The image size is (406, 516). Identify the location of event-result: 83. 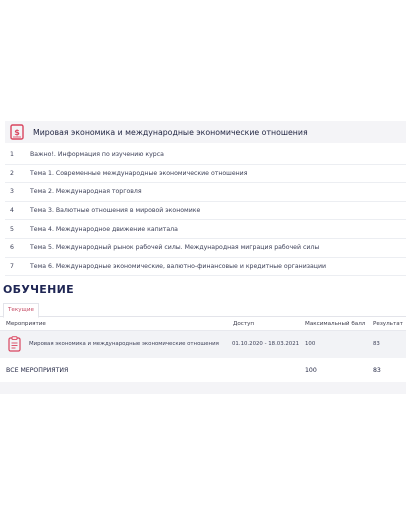
(376, 344).